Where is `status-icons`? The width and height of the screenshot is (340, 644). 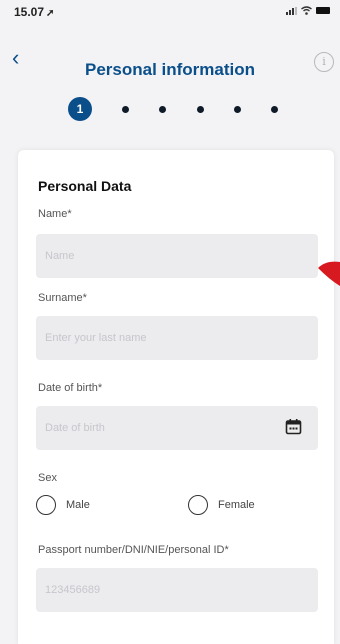 status-icons is located at coordinates (308, 10).